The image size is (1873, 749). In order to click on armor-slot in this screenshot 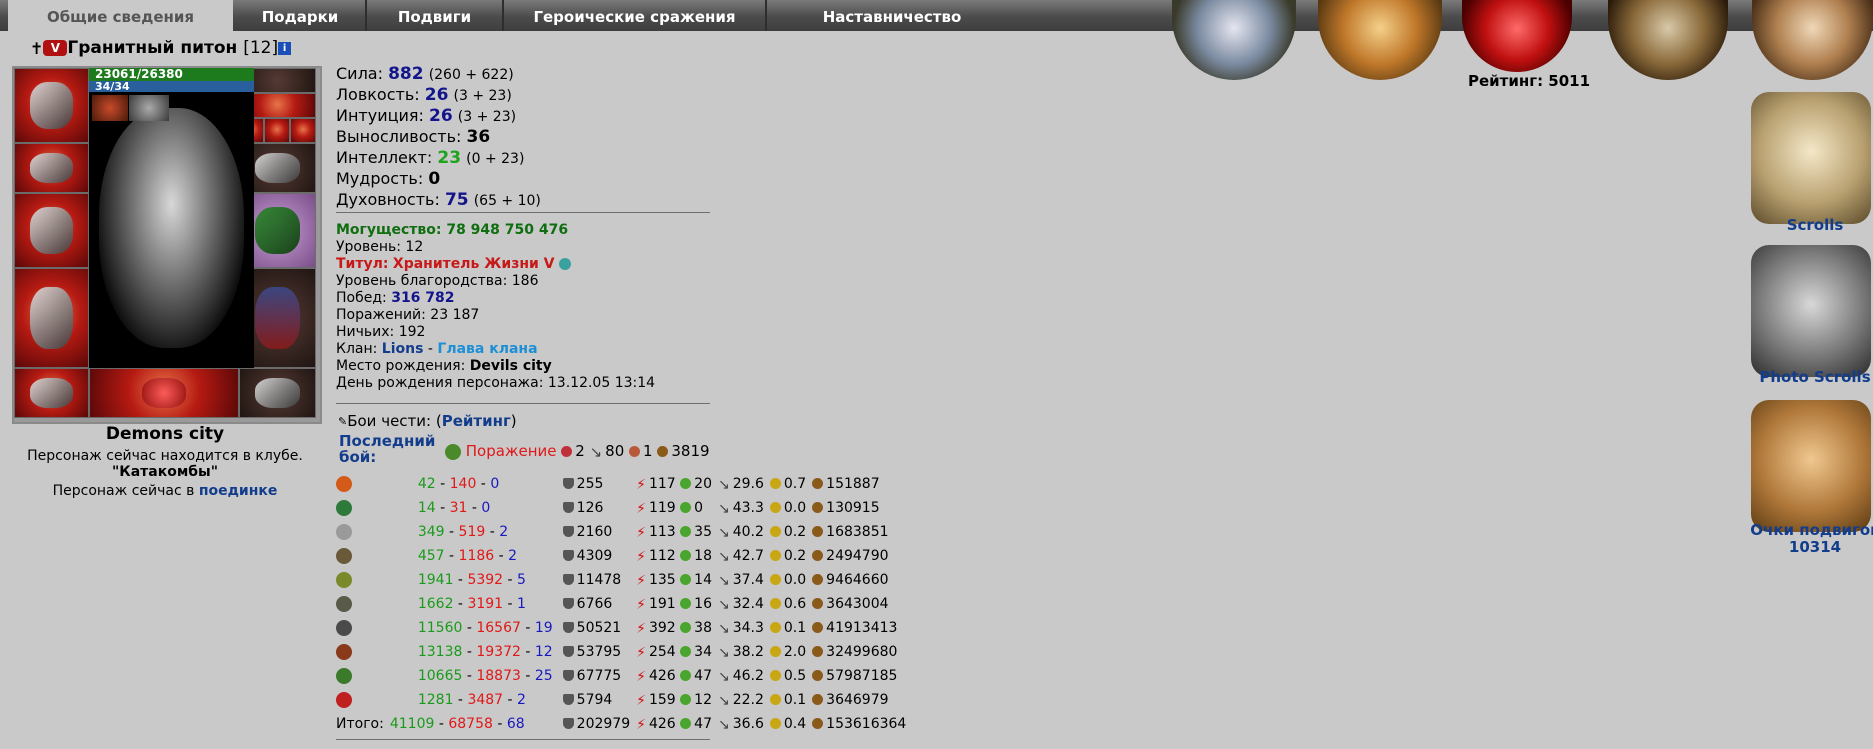, I will do `click(51, 318)`.